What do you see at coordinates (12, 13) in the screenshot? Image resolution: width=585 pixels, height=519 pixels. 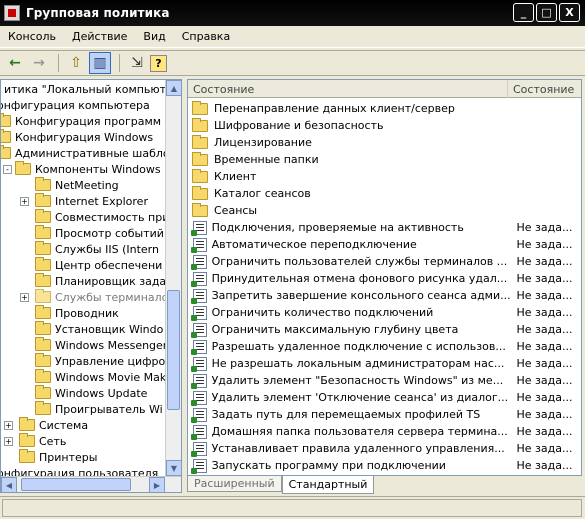 I see `group-policy-app-icon` at bounding box center [12, 13].